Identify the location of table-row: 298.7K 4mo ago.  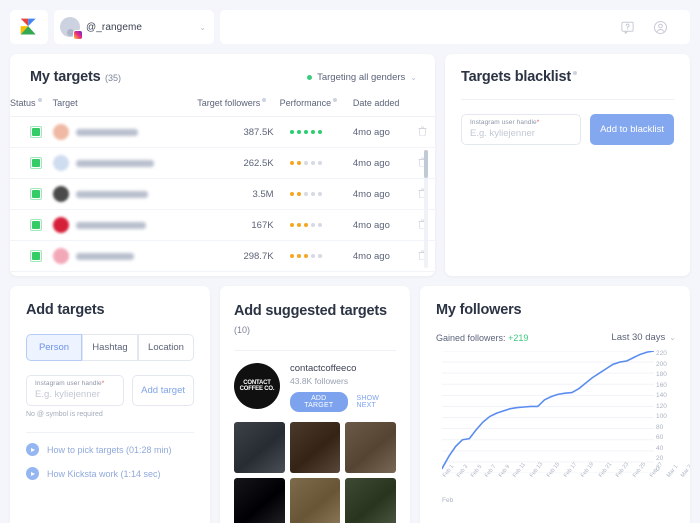
(222, 256).